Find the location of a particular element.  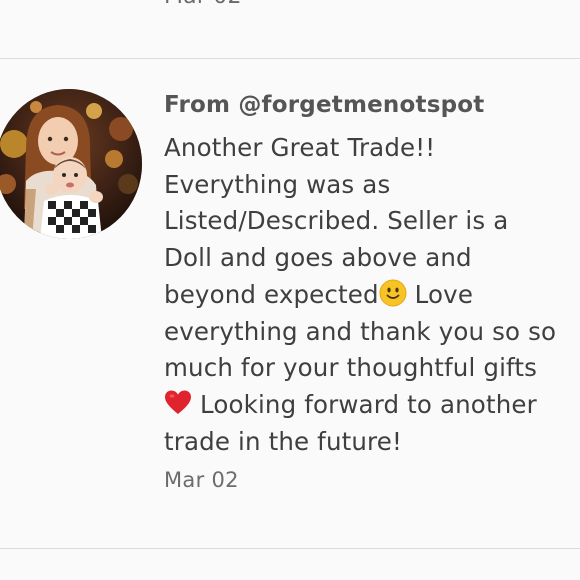

avatar is located at coordinates (71, 164).